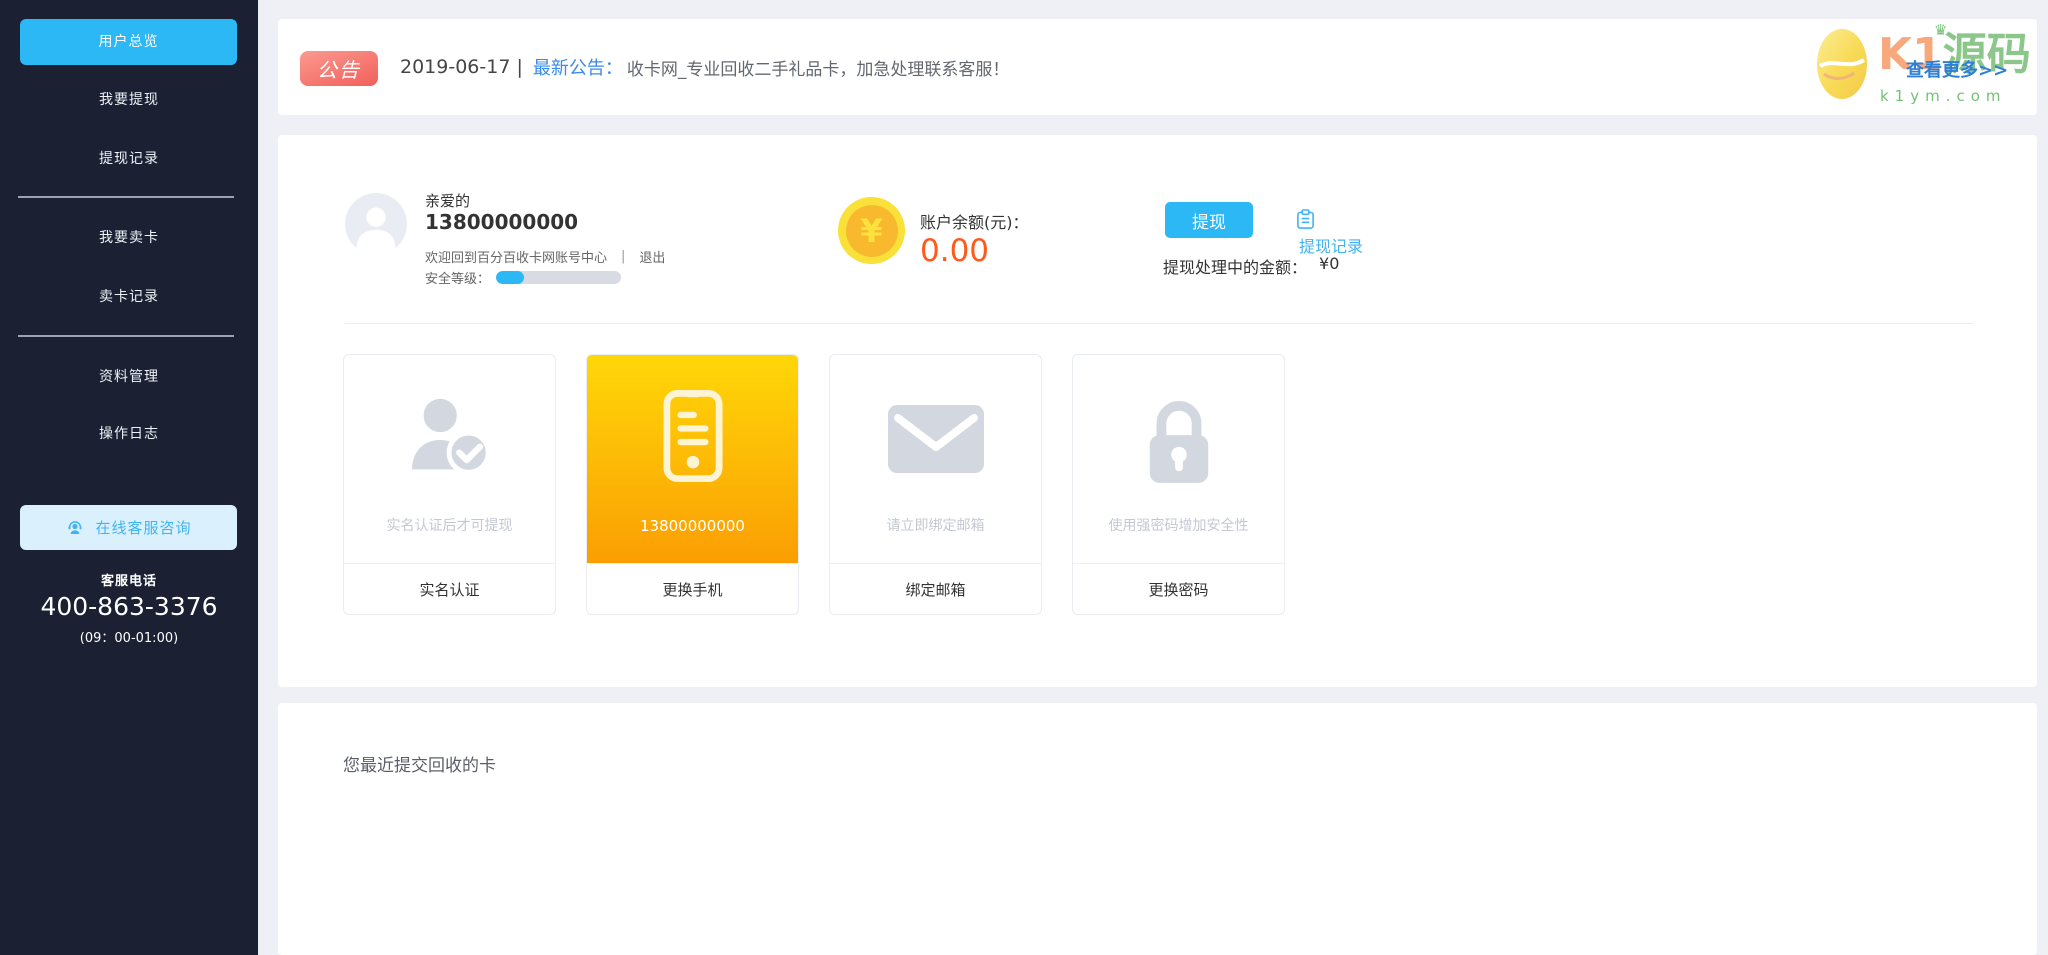 The height and width of the screenshot is (955, 2048). What do you see at coordinates (448, 201) in the screenshot?
I see `greeting-label: 亲爱的` at bounding box center [448, 201].